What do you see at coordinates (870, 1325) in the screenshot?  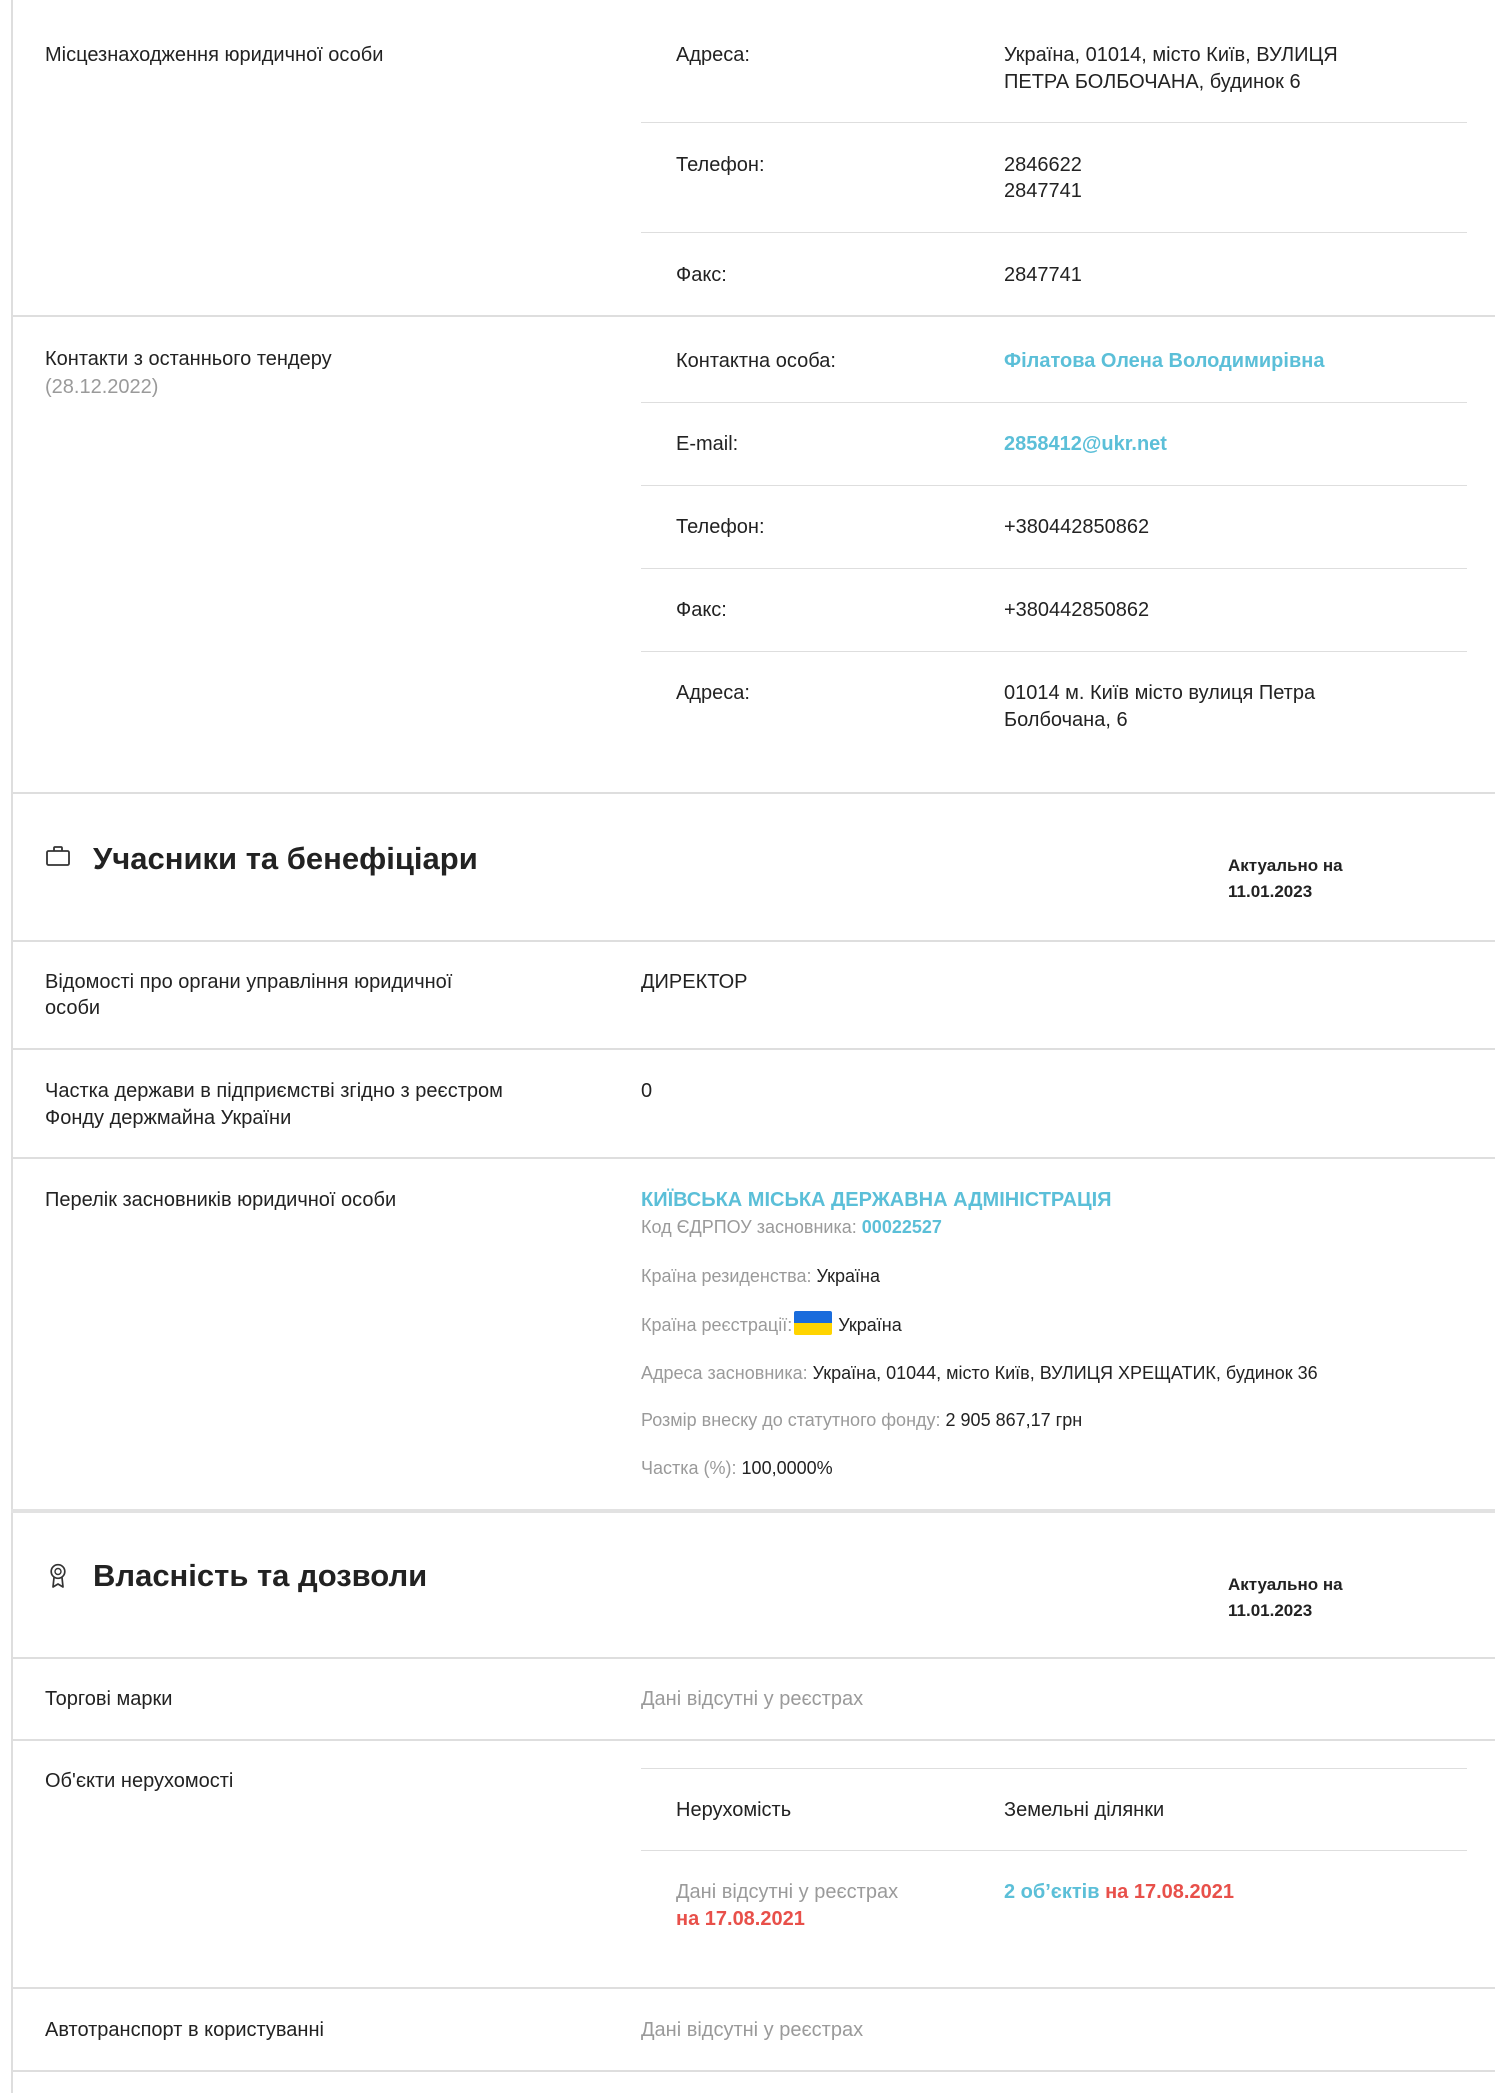 I see `founder-registration-value: Україна` at bounding box center [870, 1325].